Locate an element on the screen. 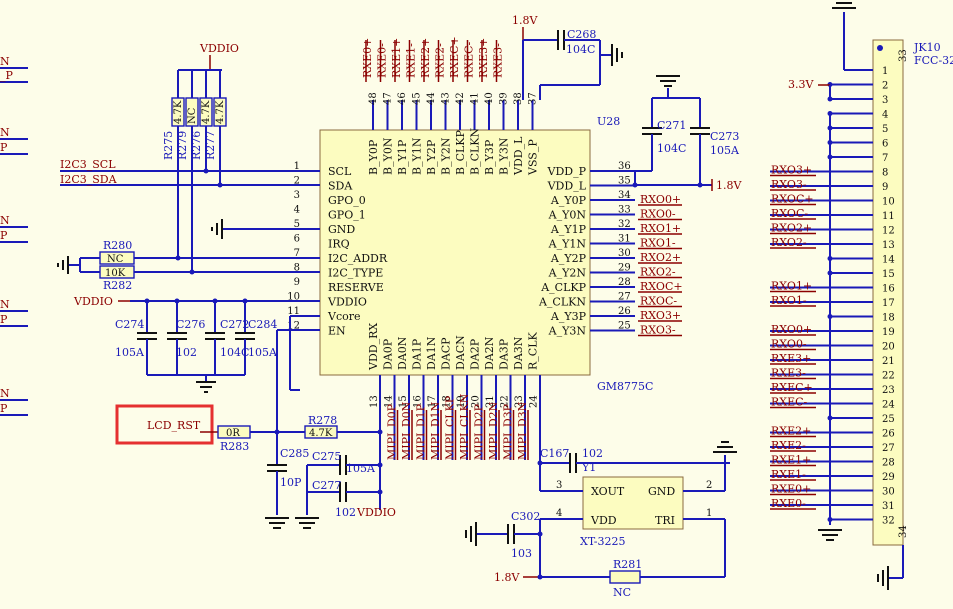 The width and height of the screenshot is (953, 609). left-edge-net-label: P is located at coordinates (4, 147).